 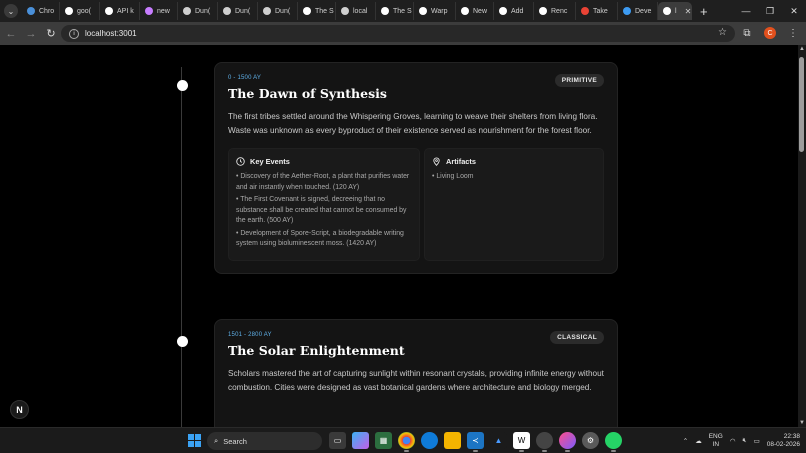 I want to click on artifact-item: • Living Loom, so click(x=453, y=176).